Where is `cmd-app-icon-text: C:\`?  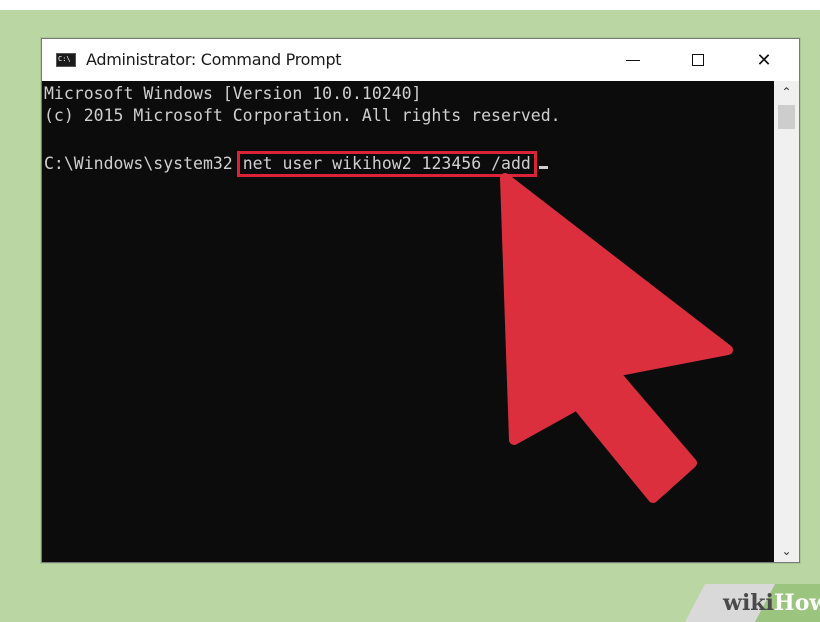
cmd-app-icon-text: C:\ is located at coordinates (64, 59).